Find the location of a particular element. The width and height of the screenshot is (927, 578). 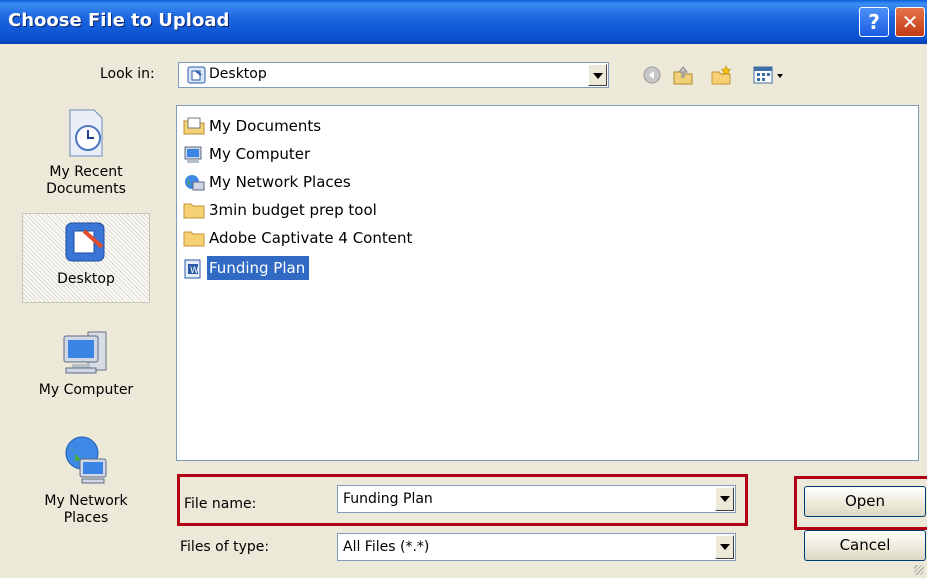

word-document-icon: W is located at coordinates (192, 269).